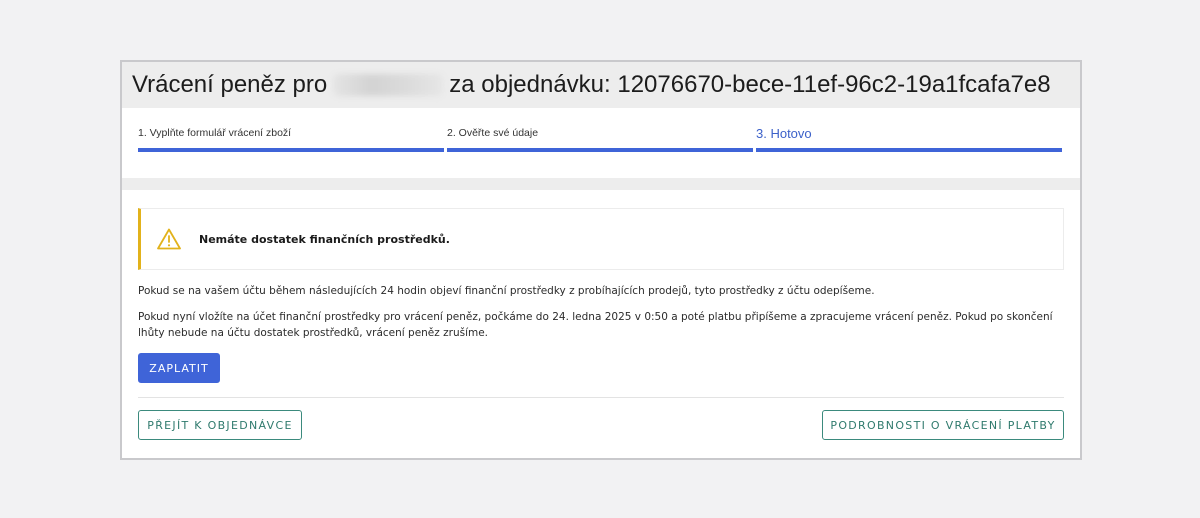 The width and height of the screenshot is (1200, 518). Describe the element at coordinates (784, 133) in the screenshot. I see `step-3-label: 3. Hotovo` at that location.